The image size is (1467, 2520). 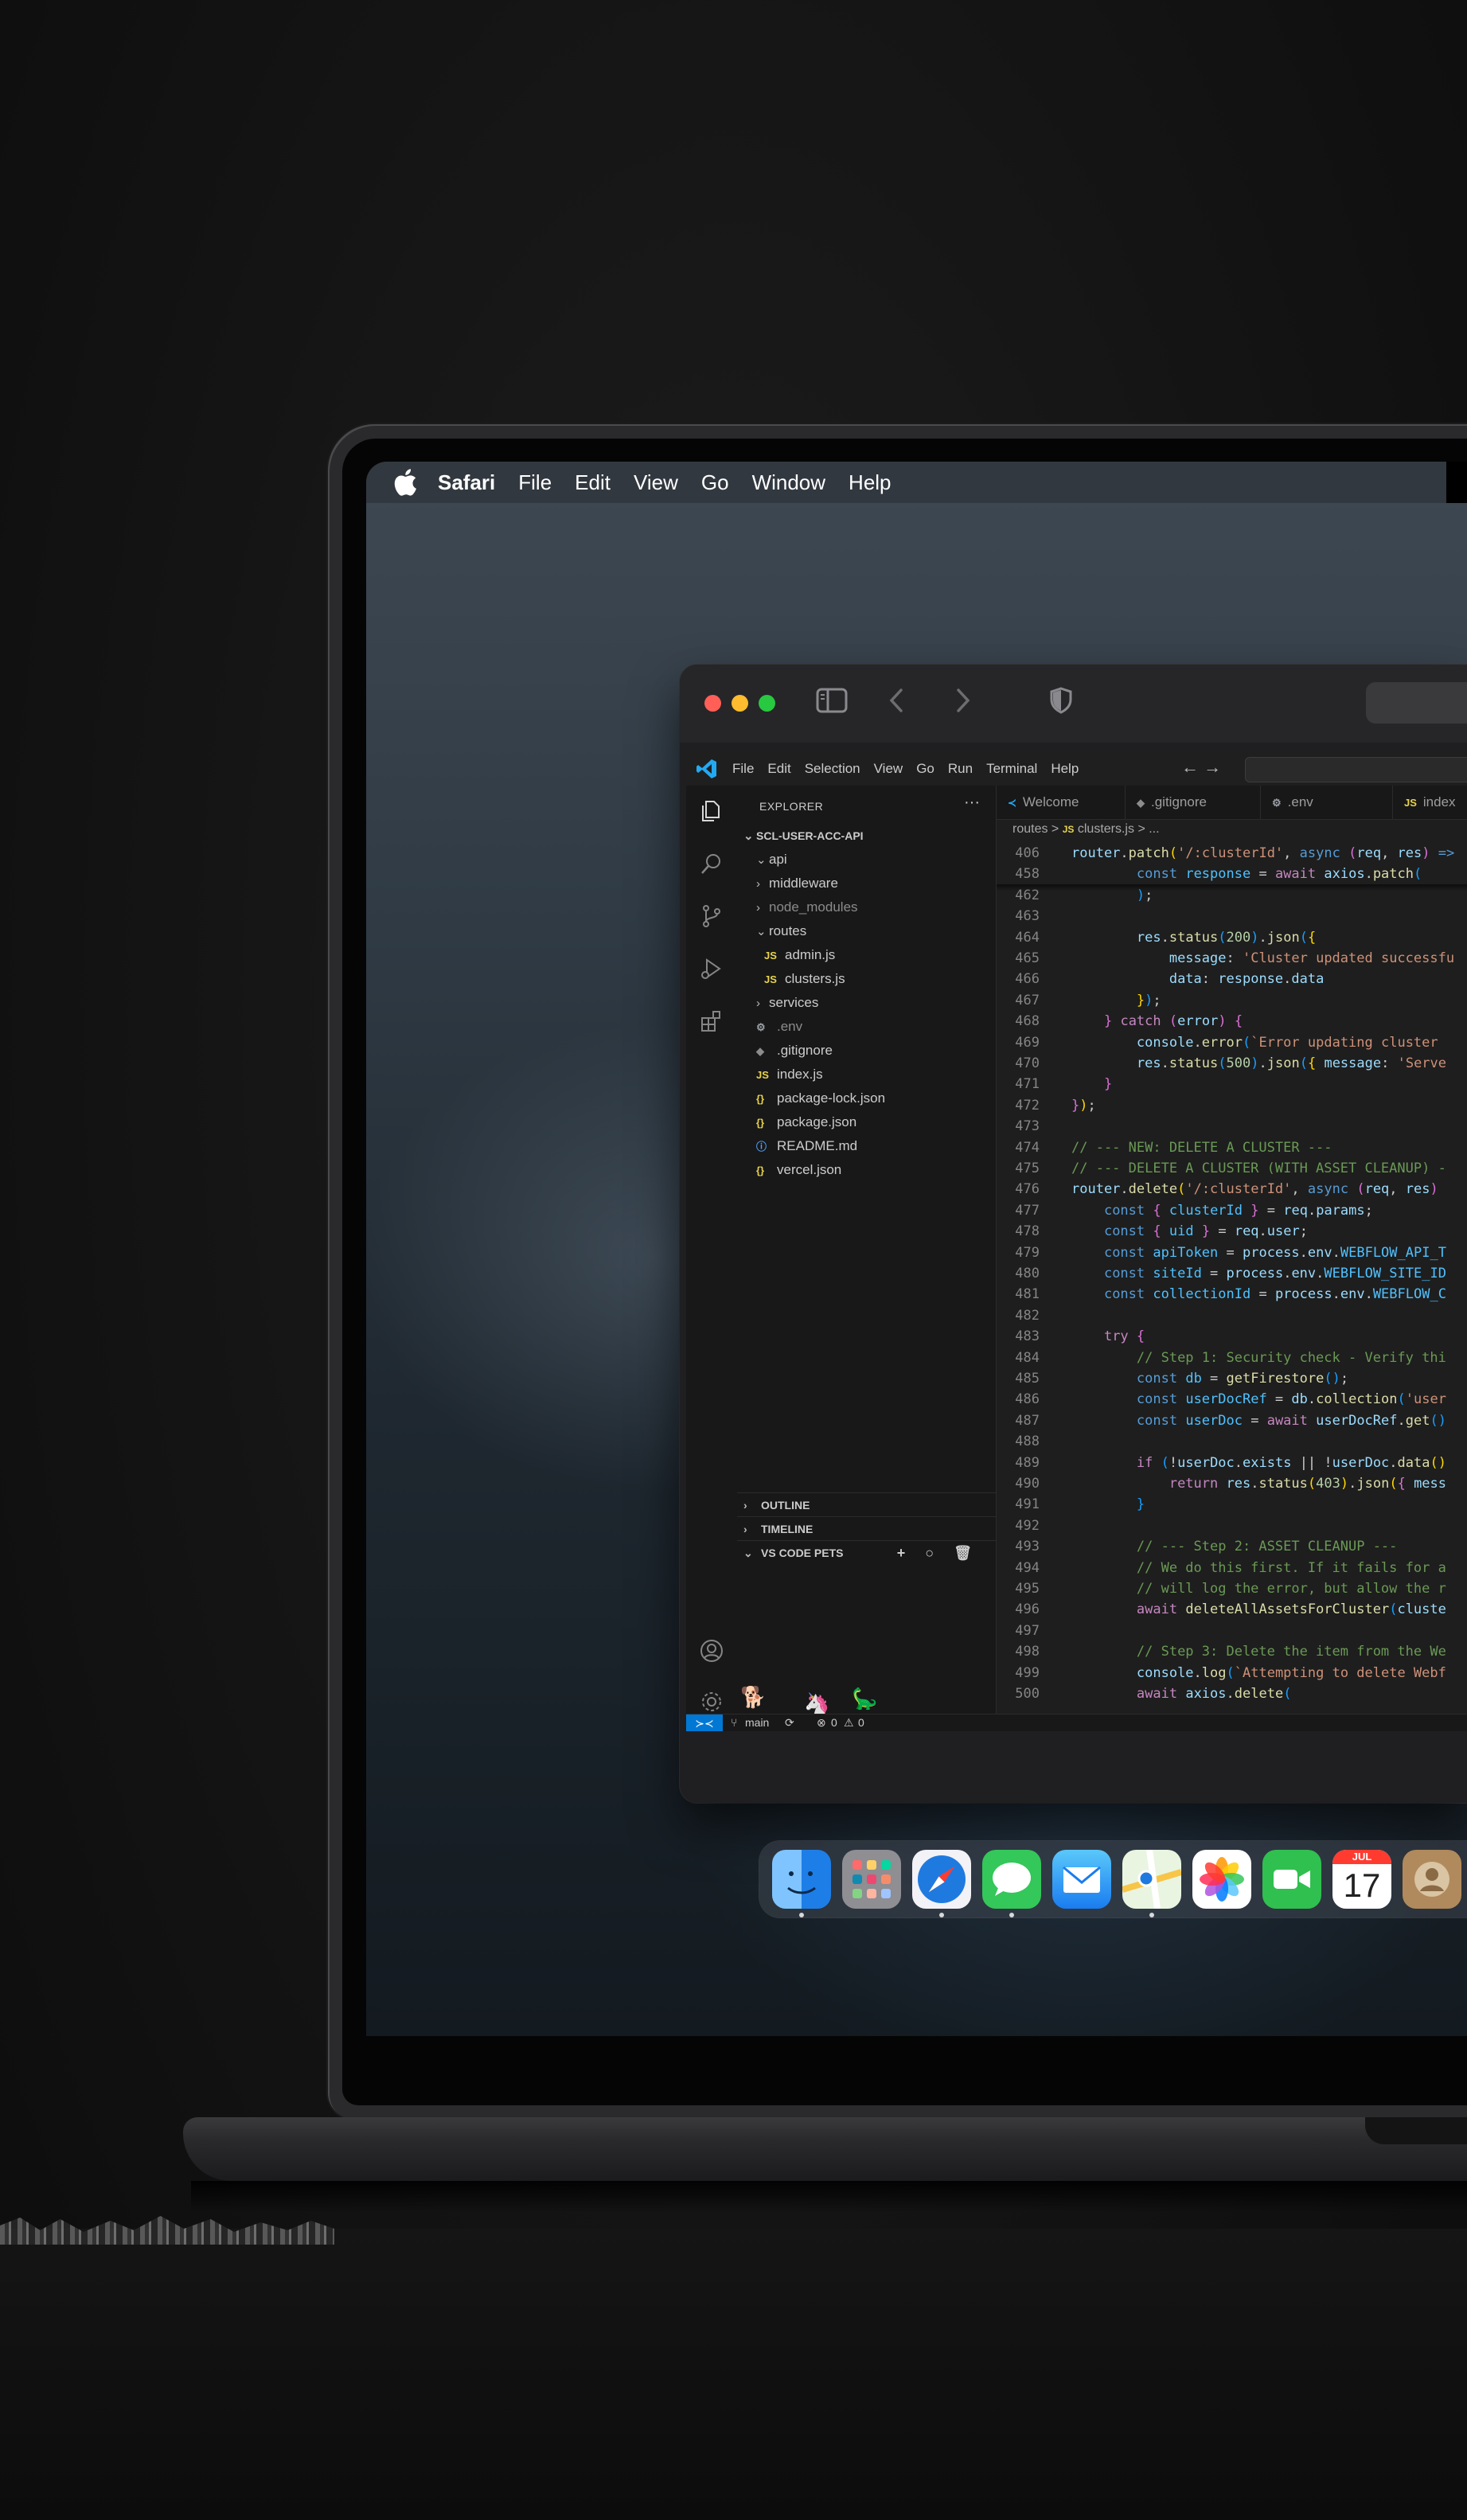 I want to click on zoom-window-button, so click(x=767, y=703).